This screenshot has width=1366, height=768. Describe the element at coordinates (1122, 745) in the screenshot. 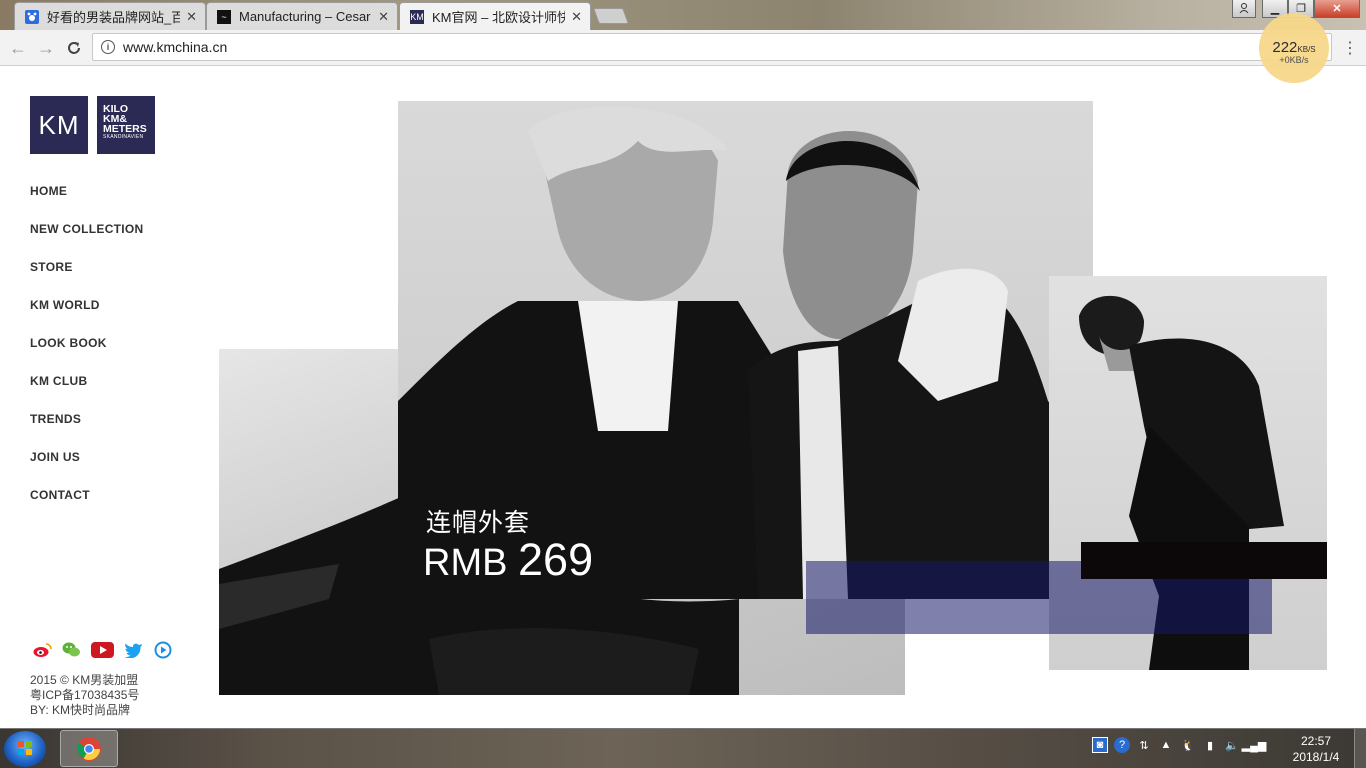

I see `help-icon: ?` at that location.